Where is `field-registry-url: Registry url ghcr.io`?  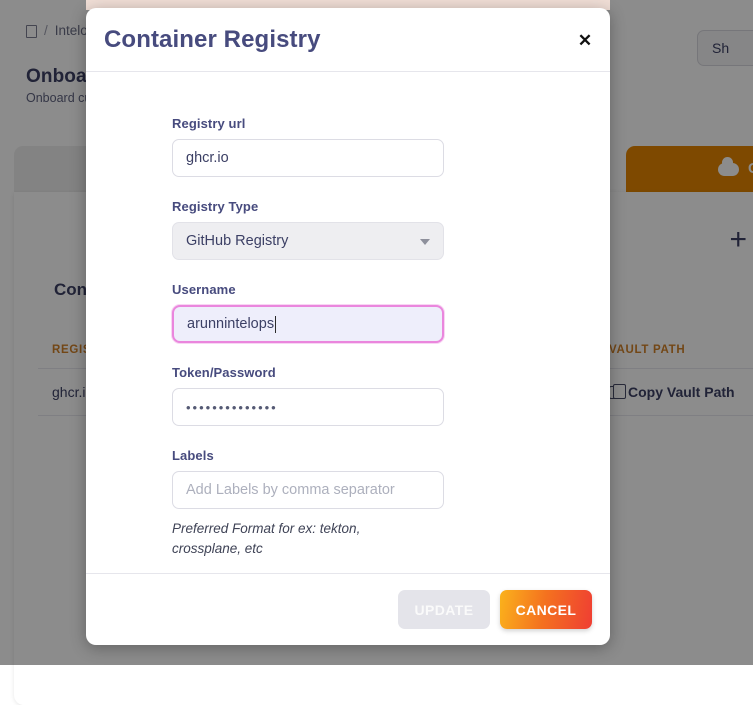 field-registry-url: Registry url ghcr.io is located at coordinates (308, 146).